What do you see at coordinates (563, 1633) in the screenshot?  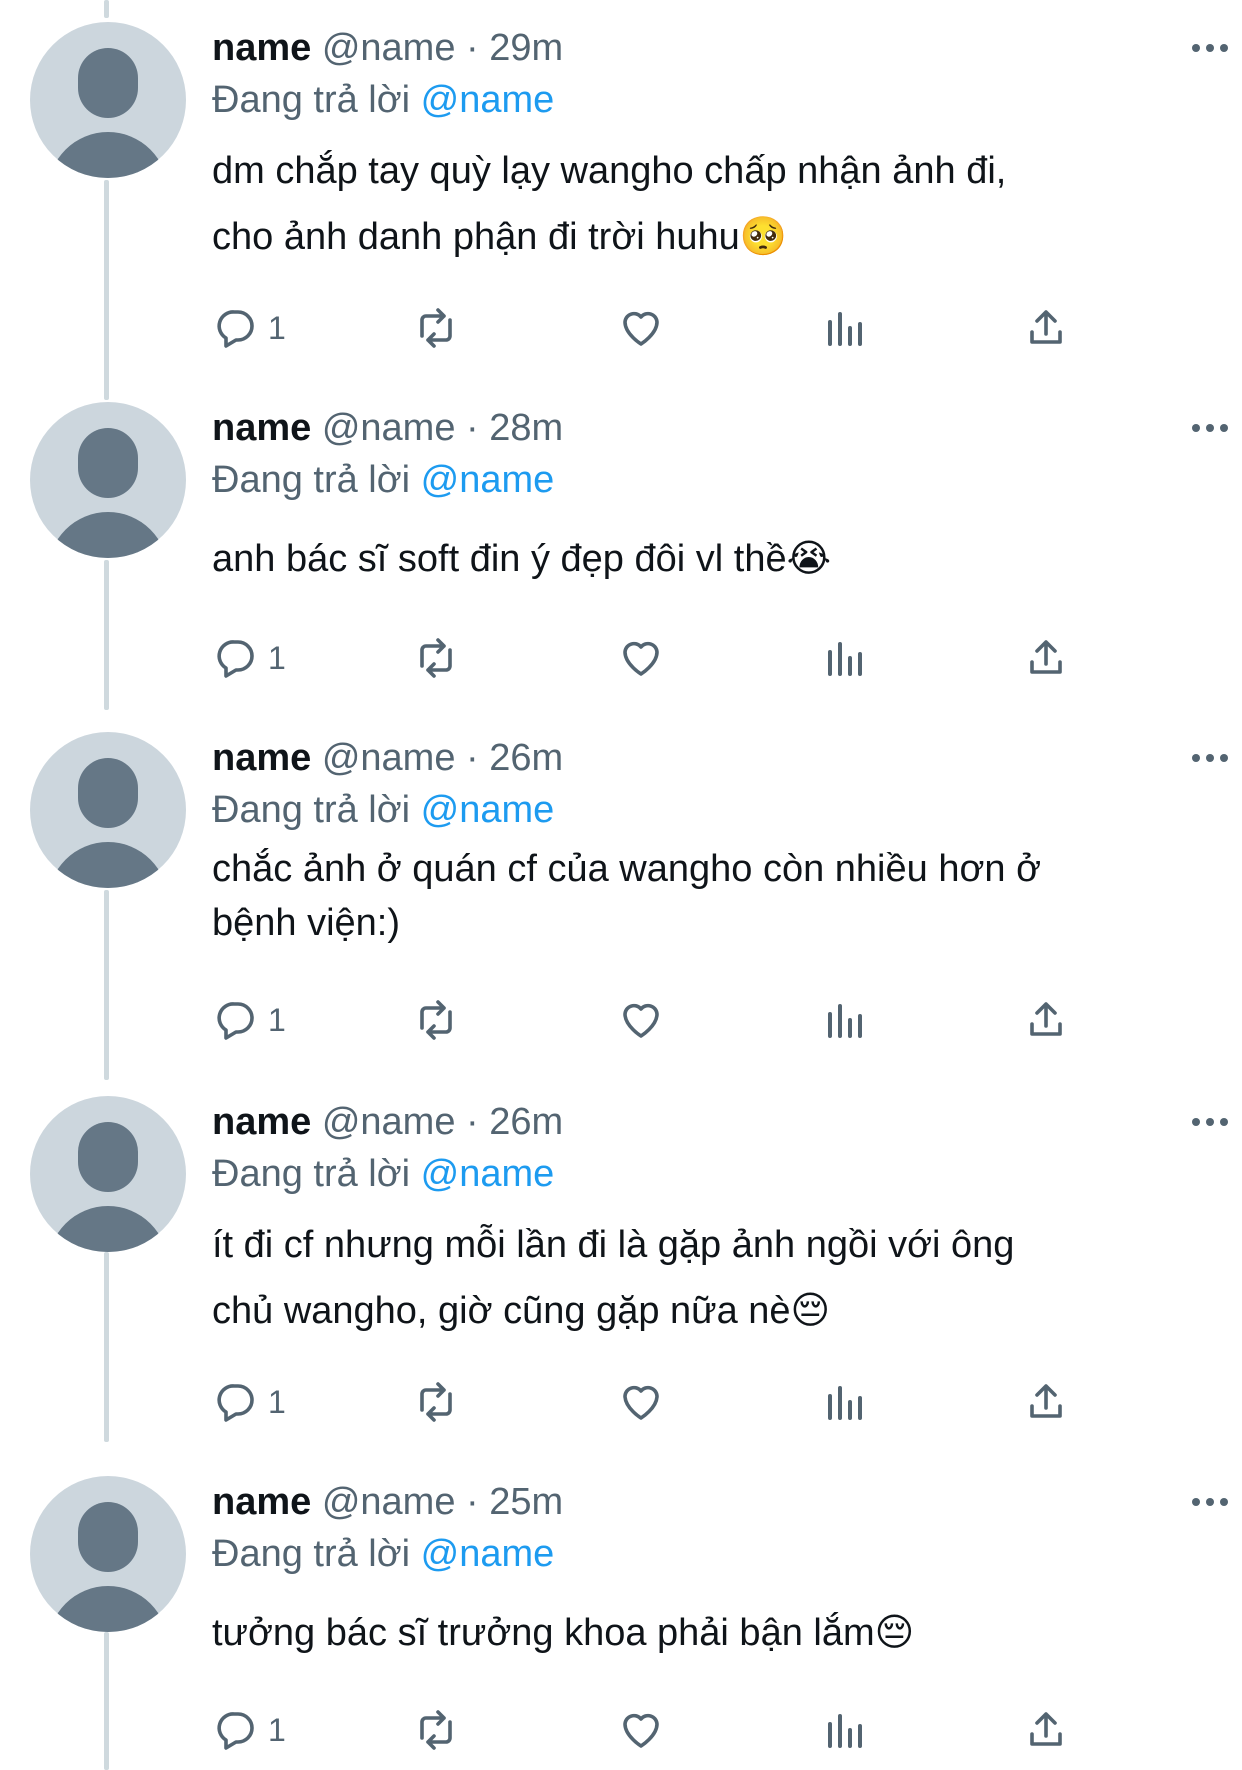 I see `tweet-text-line: tưởng bác sĩ trưởng khoa phải bận lắm😔` at bounding box center [563, 1633].